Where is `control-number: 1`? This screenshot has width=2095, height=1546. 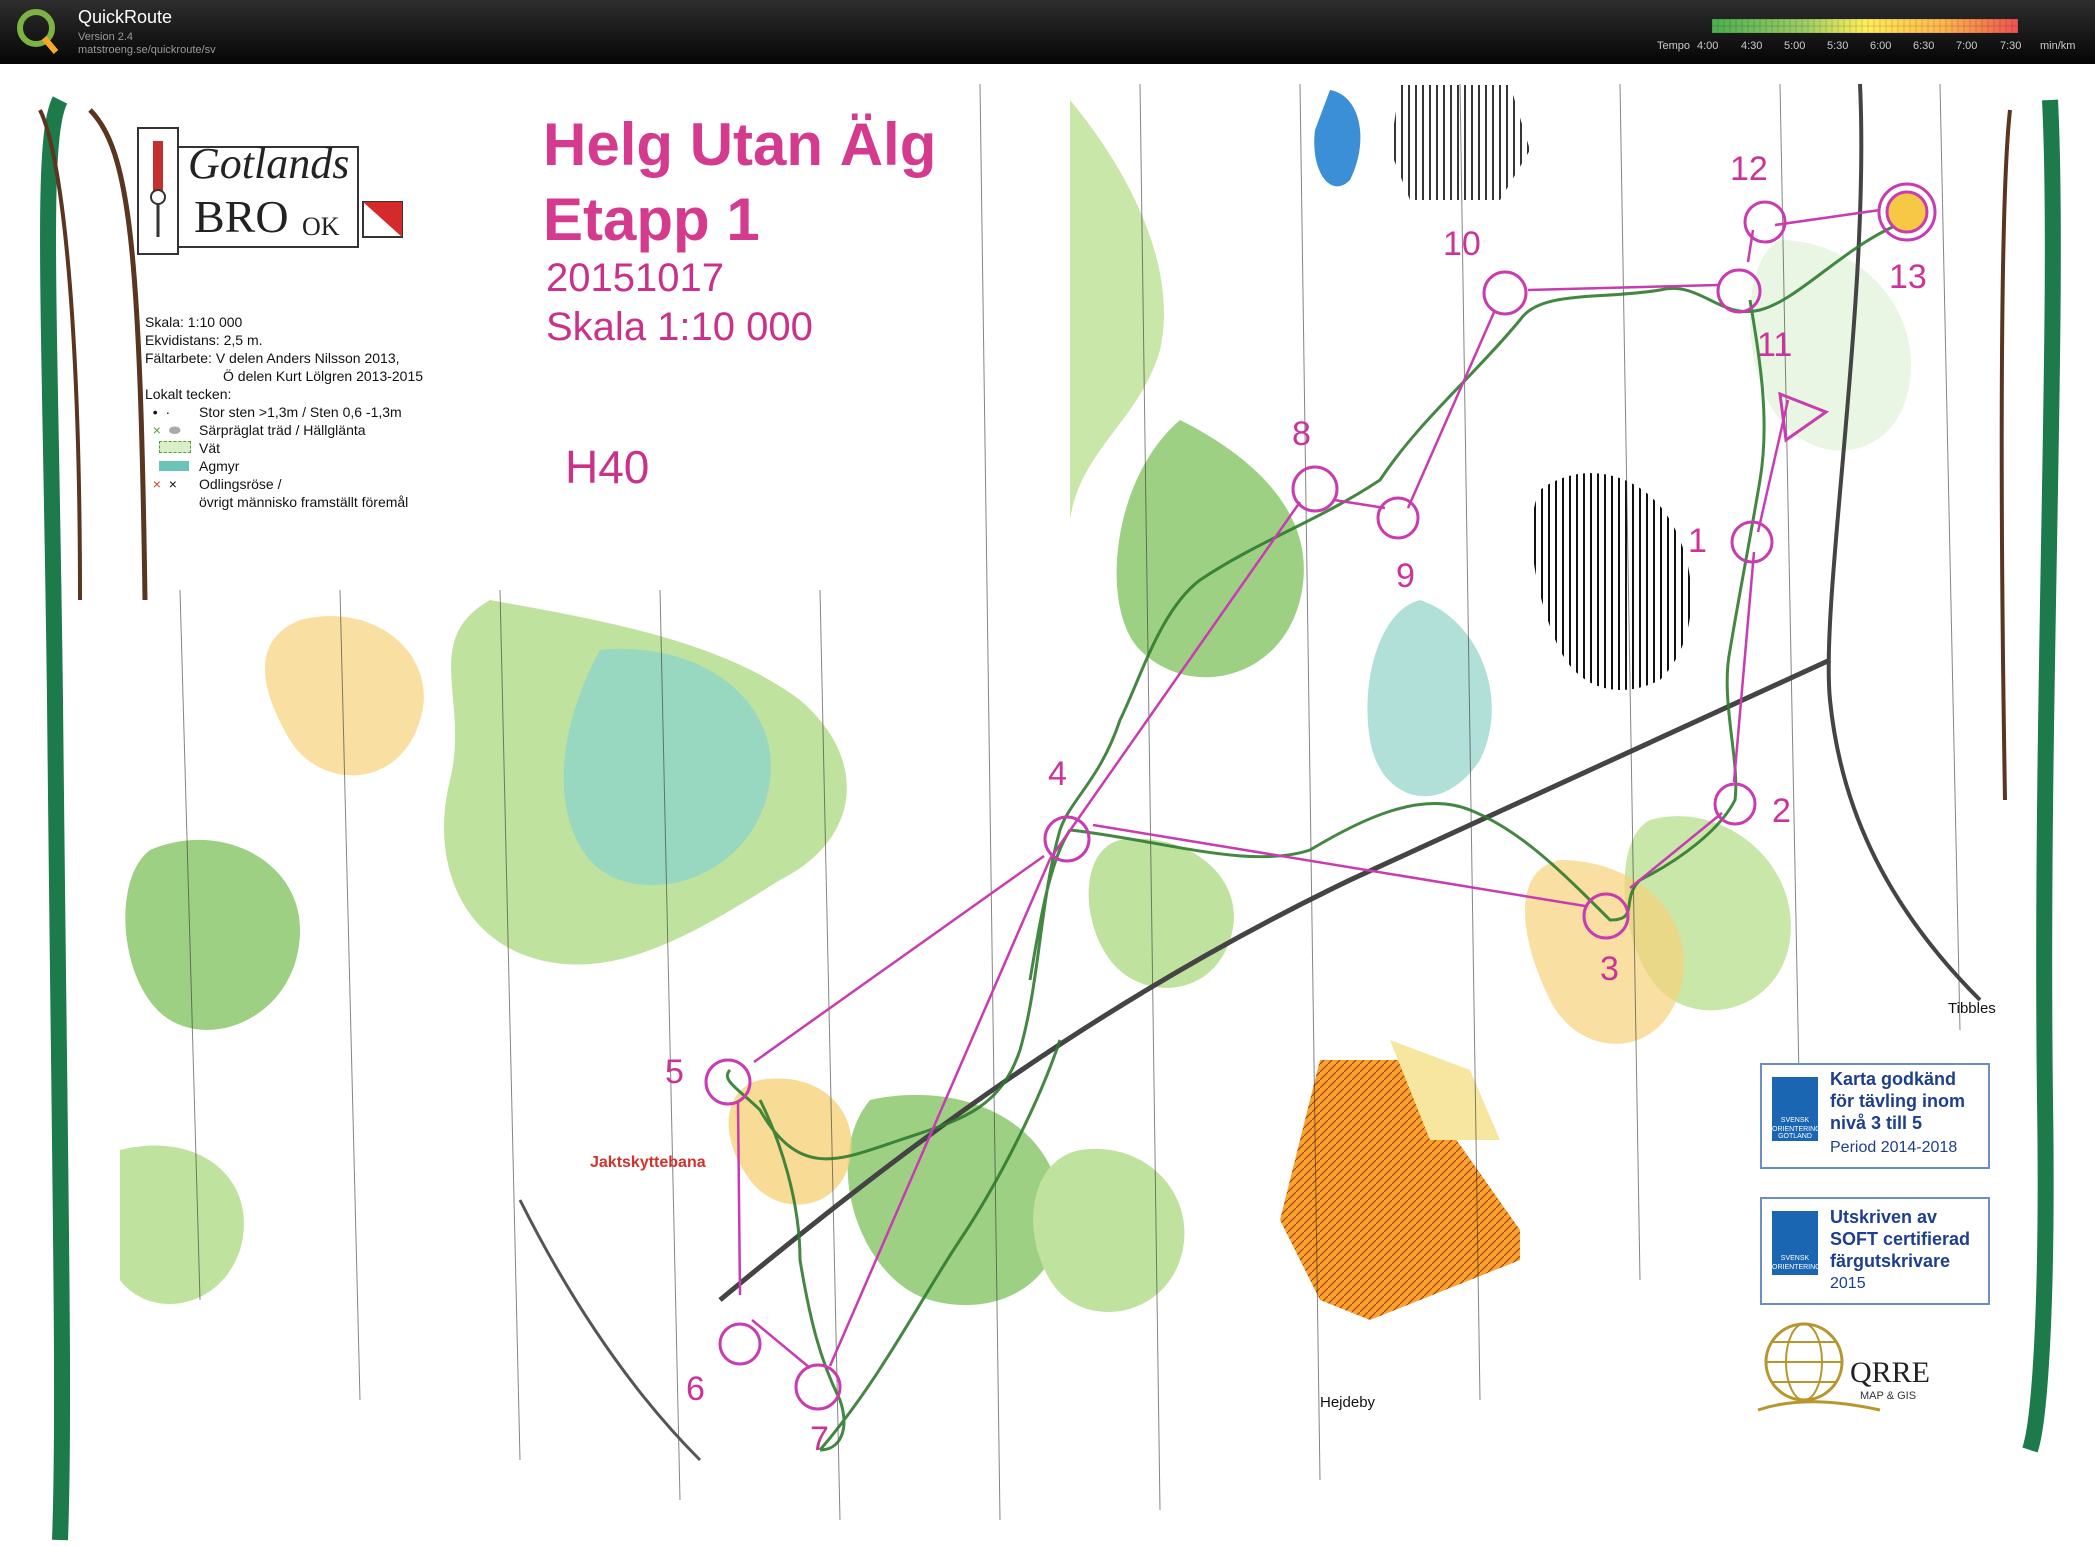
control-number: 1 is located at coordinates (1697, 541).